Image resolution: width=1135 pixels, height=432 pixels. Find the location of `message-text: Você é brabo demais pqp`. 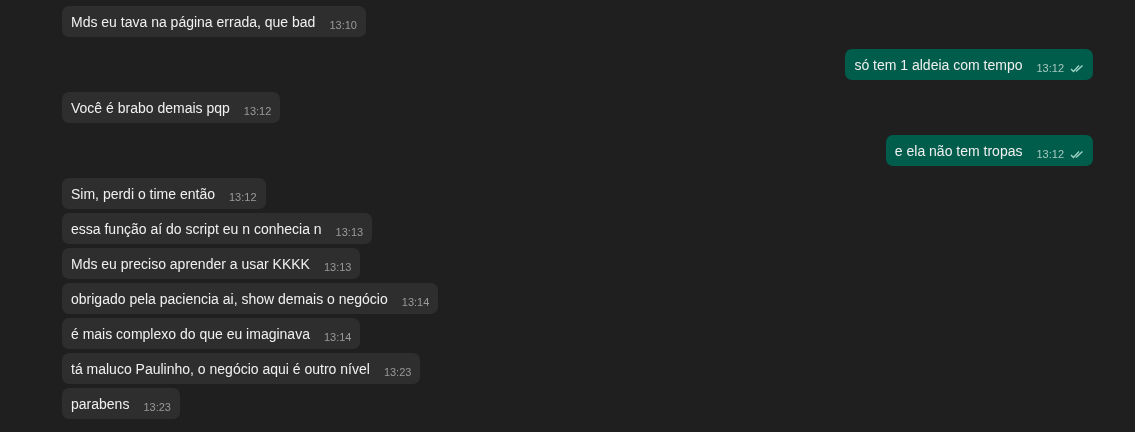

message-text: Você é brabo demais pqp is located at coordinates (150, 108).